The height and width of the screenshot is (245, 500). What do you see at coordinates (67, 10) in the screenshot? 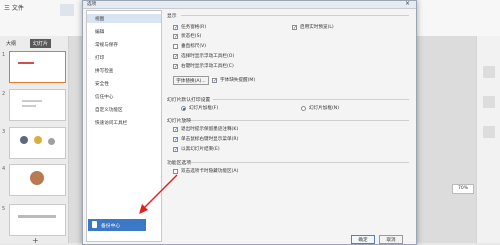
I see `toolbar-icon` at bounding box center [67, 10].